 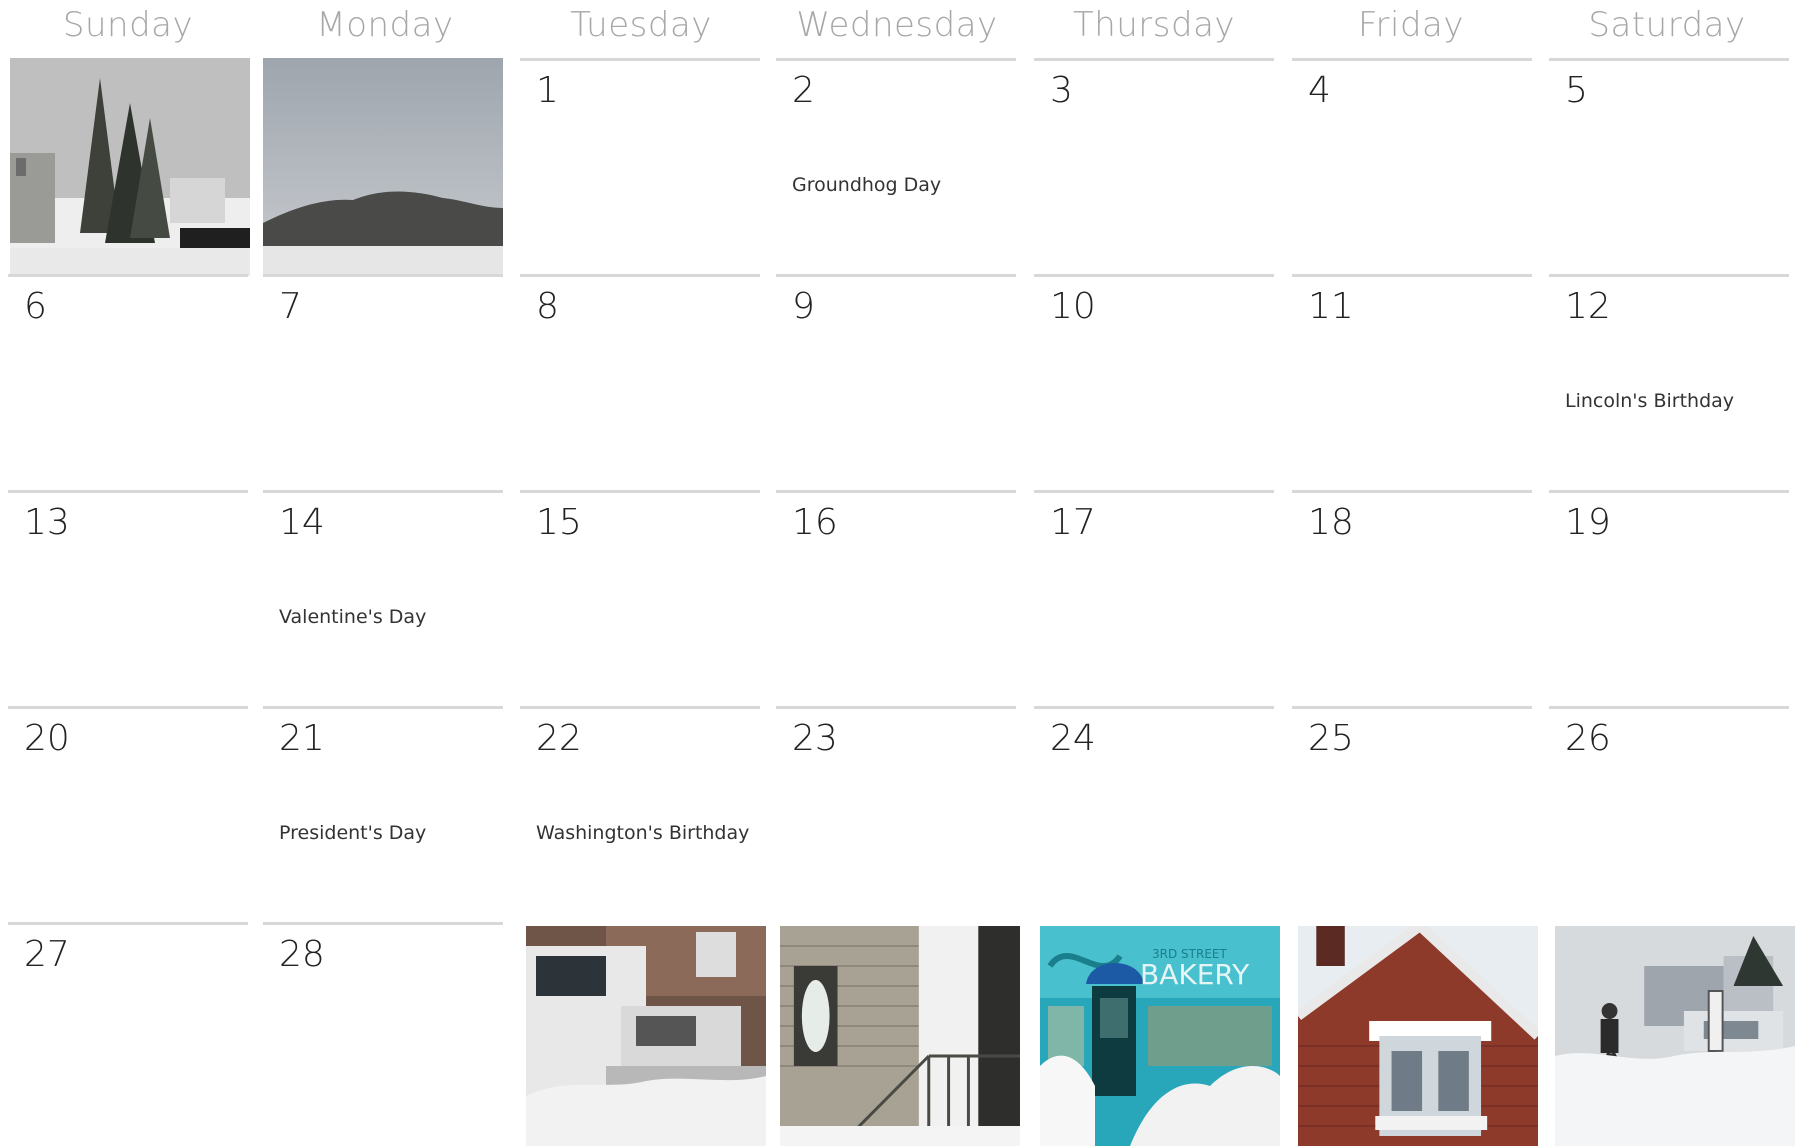 What do you see at coordinates (1061, 90) in the screenshot?
I see `day-number: 3` at bounding box center [1061, 90].